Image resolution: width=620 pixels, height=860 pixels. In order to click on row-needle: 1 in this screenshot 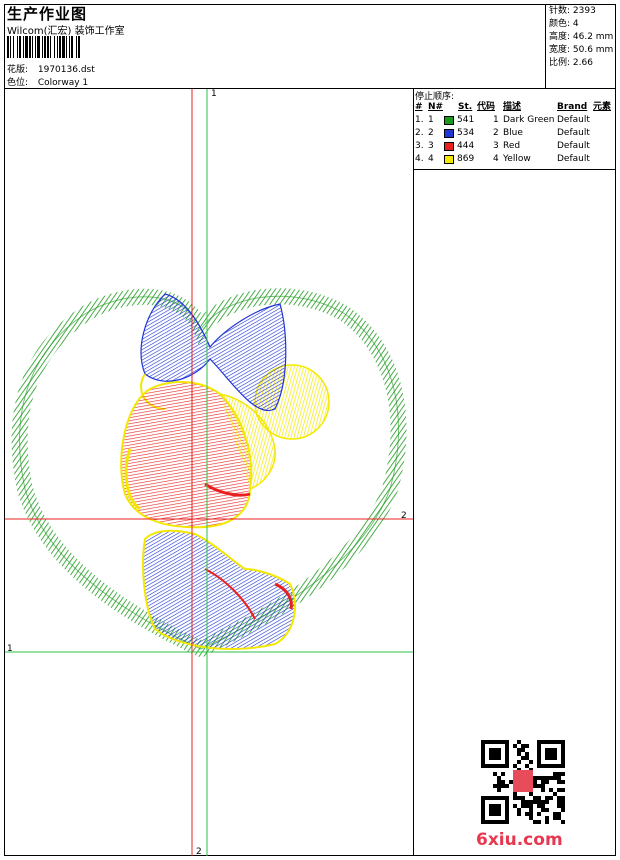, I will do `click(431, 120)`.